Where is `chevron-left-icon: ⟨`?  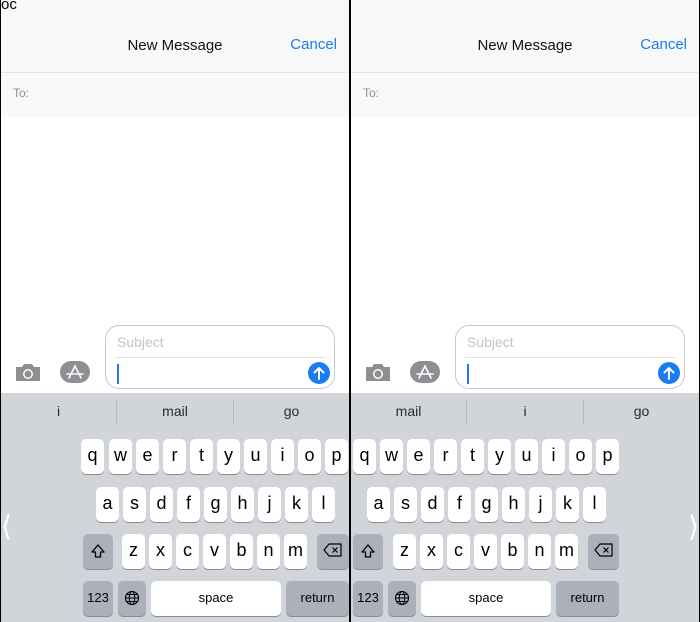
chevron-left-icon: ⟨ is located at coordinates (6, 526).